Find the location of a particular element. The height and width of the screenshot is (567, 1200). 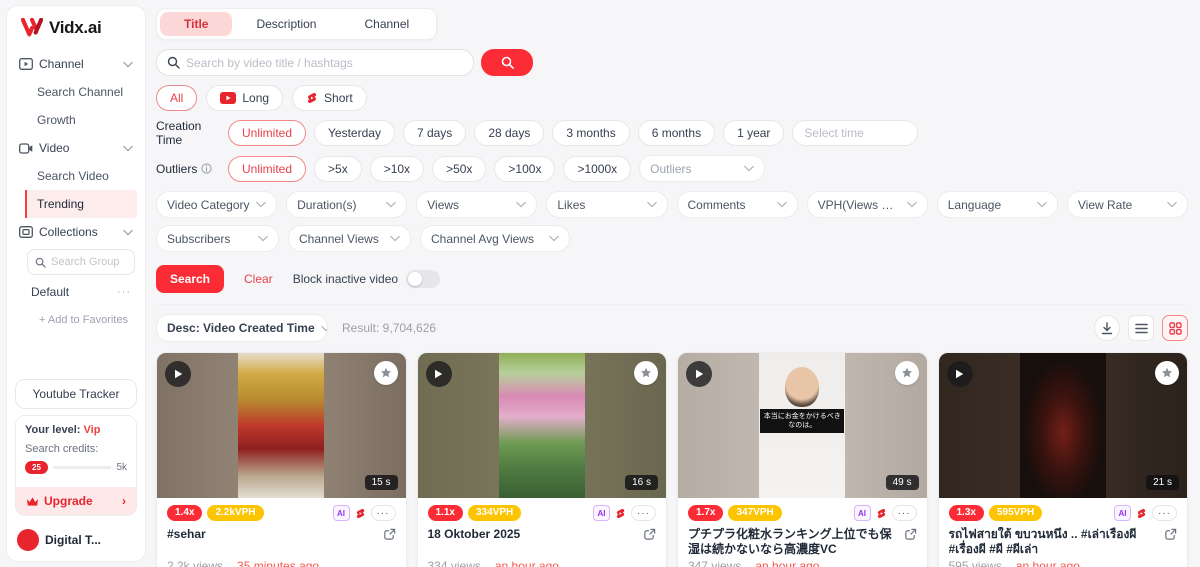

outliers-5x: >5x is located at coordinates (338, 168).